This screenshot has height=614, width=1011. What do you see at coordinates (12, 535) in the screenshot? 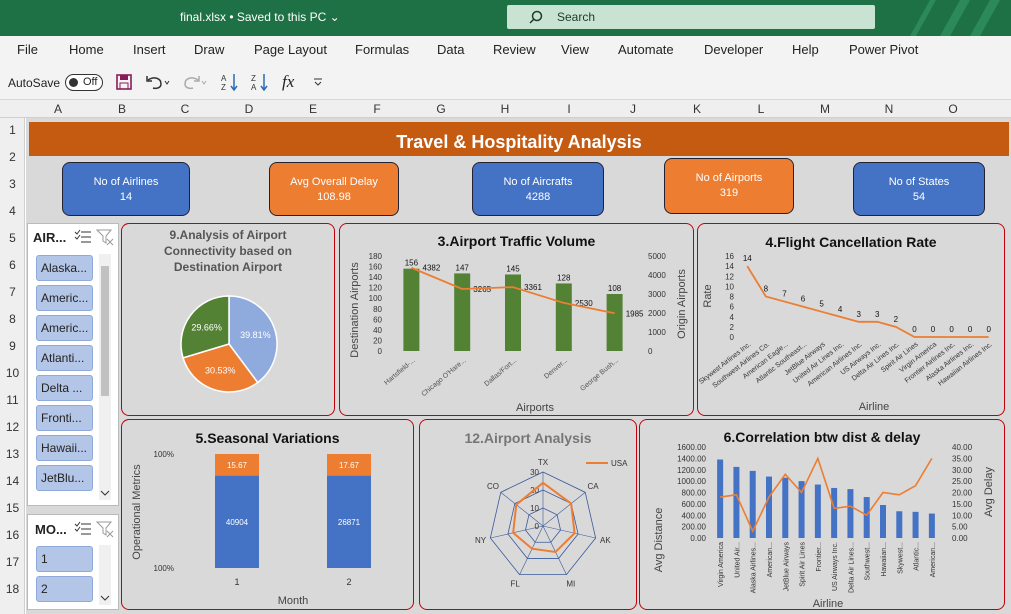
I see `row-header: 16` at bounding box center [12, 535].